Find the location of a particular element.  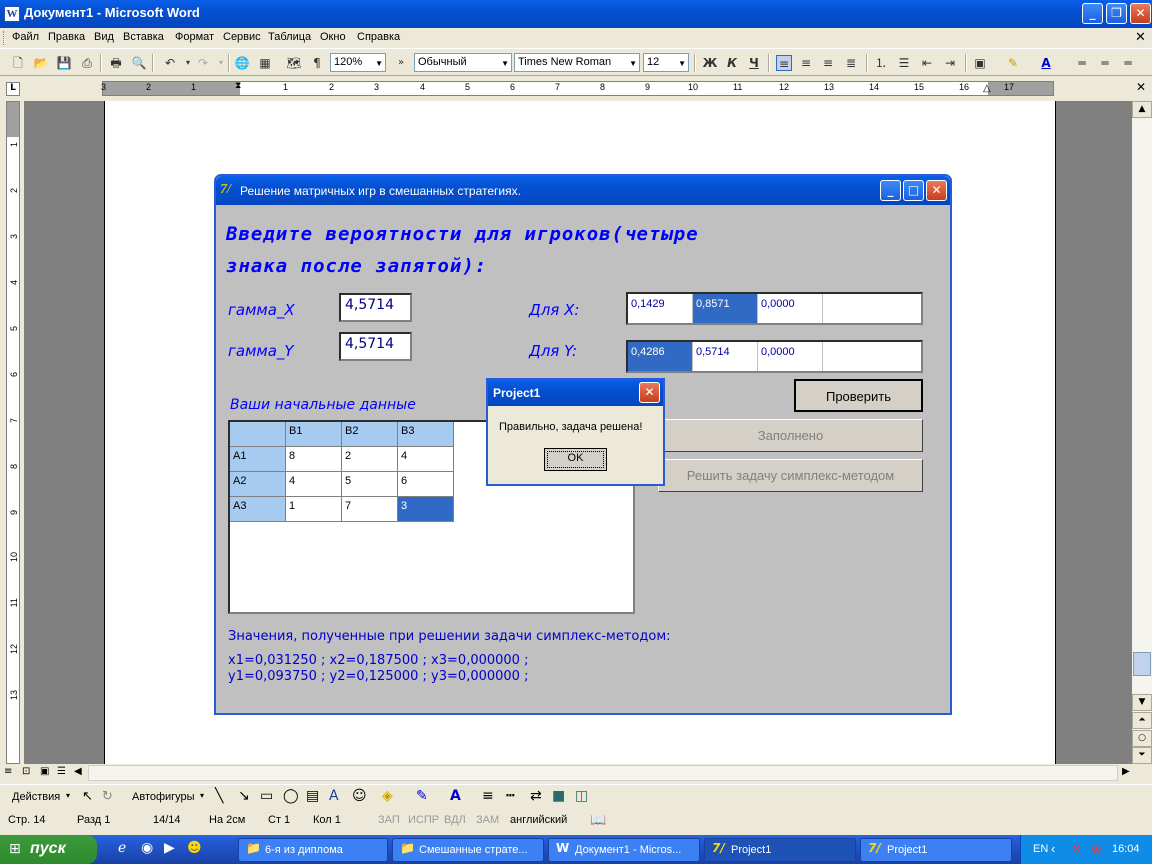

show-formatting-icon: ¶ is located at coordinates (317, 63).